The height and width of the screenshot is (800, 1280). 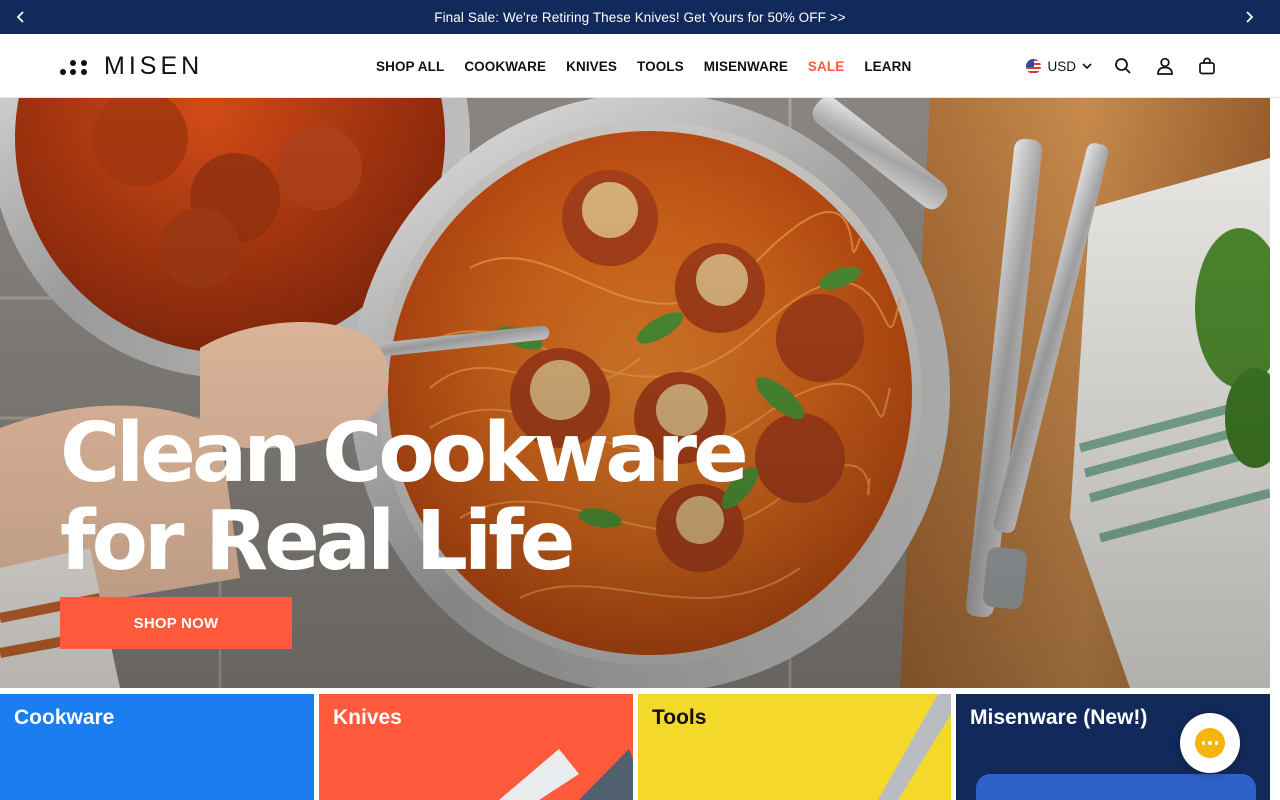 What do you see at coordinates (826, 66) in the screenshot?
I see `nav-sale: SALE` at bounding box center [826, 66].